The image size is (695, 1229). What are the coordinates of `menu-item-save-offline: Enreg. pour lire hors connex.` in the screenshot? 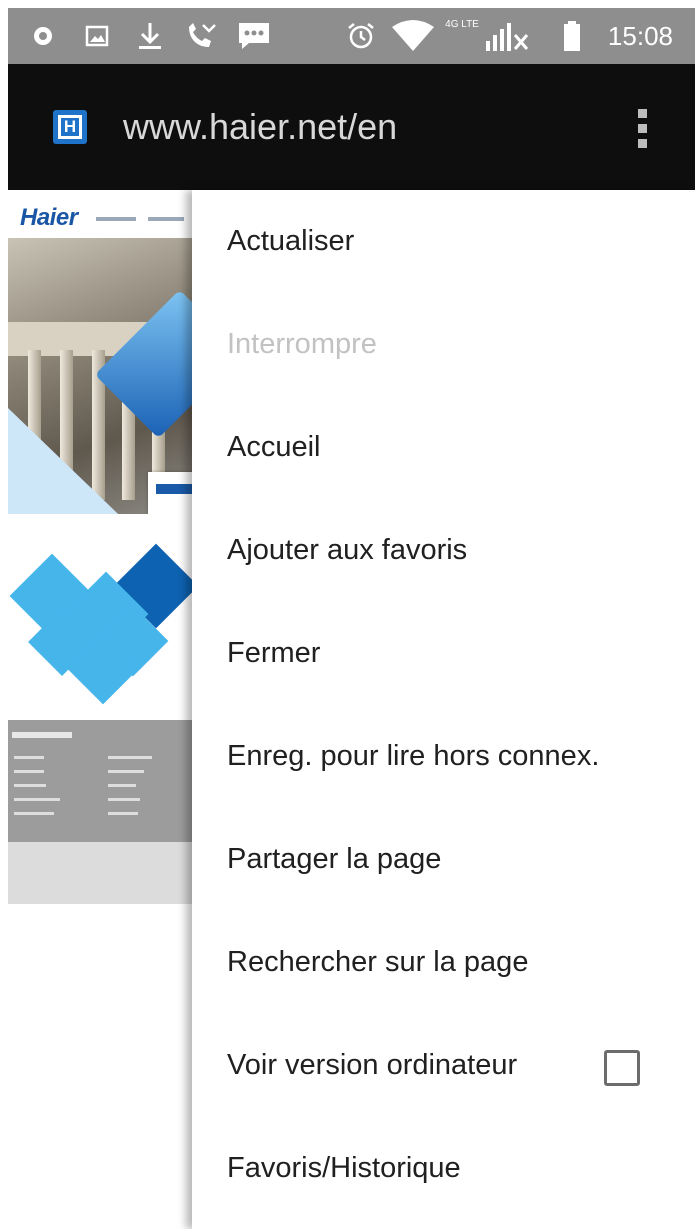 It's located at (443, 756).